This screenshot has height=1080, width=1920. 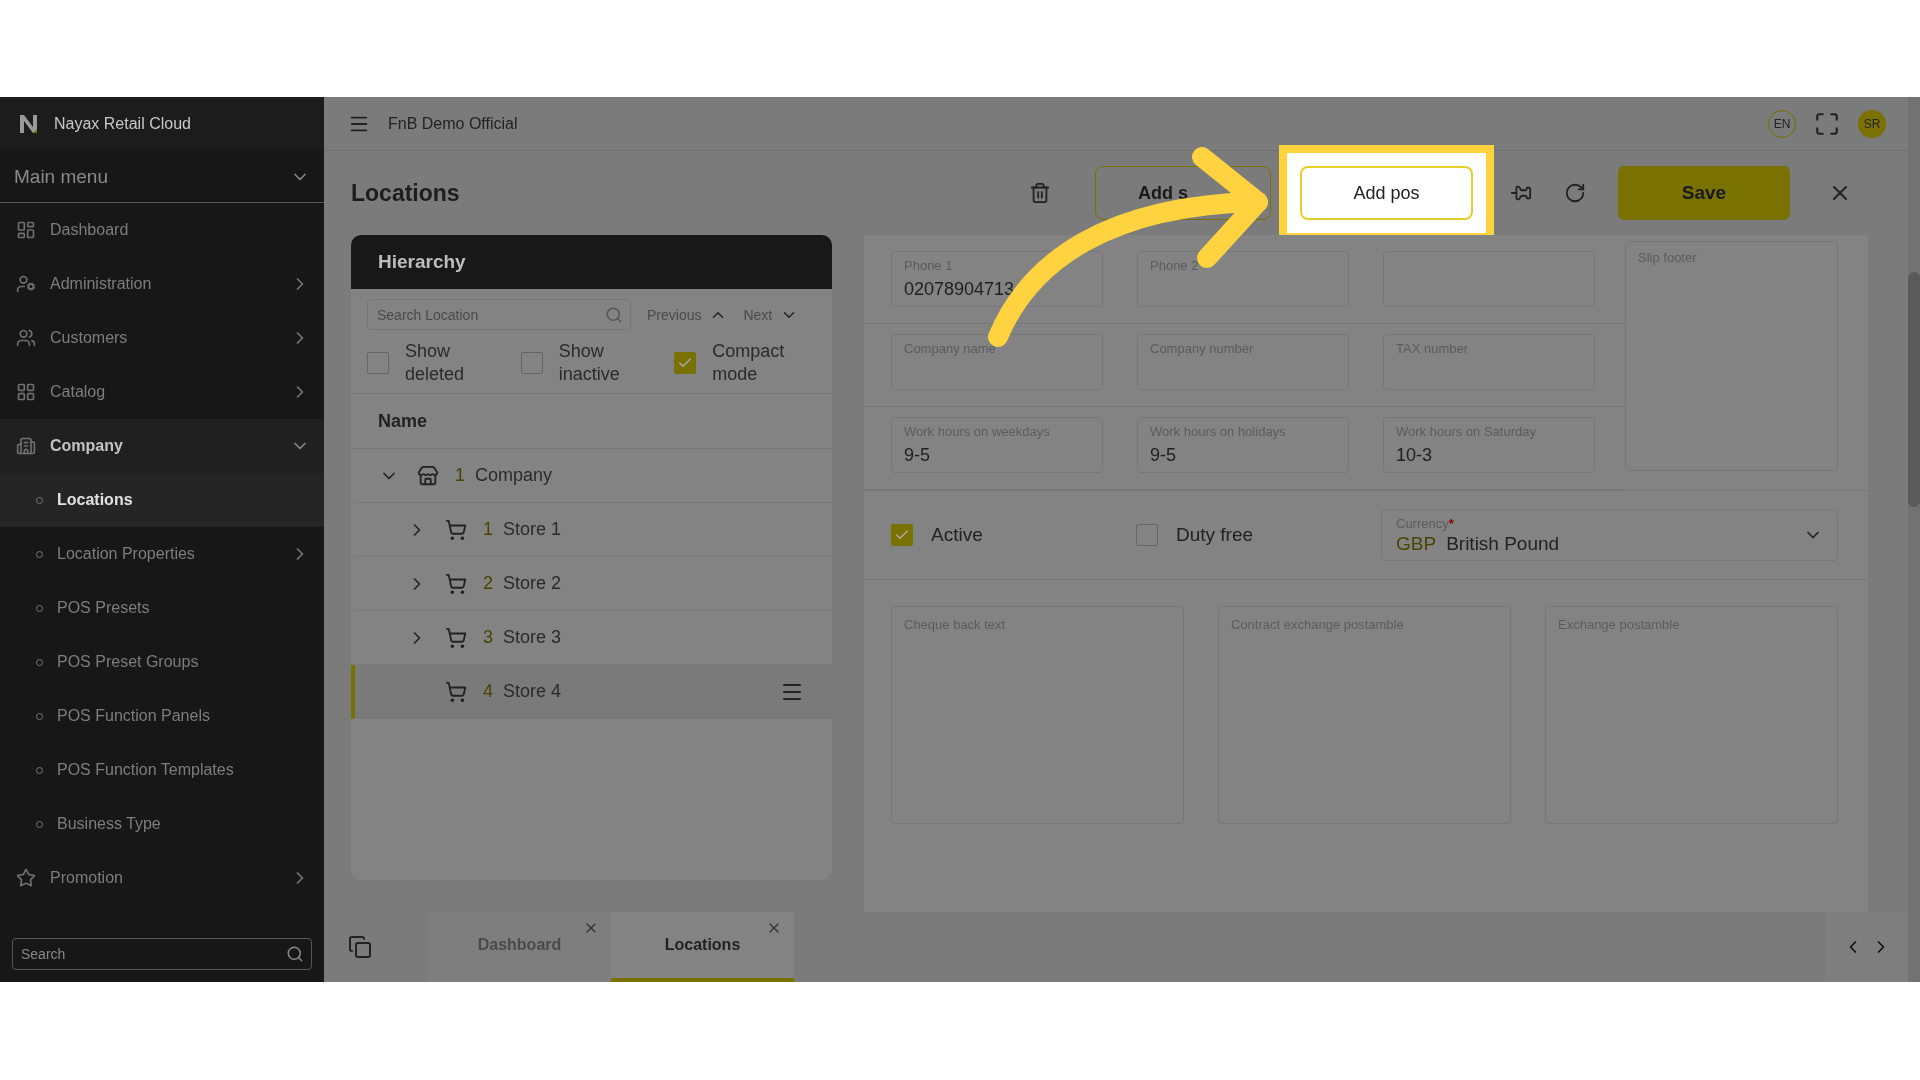 I want to click on main-menu-label: Main menu, so click(x=61, y=176).